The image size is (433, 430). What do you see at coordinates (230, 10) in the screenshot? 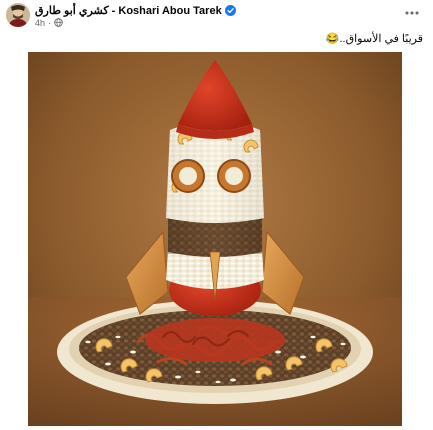
I see `verified-badge-icon` at bounding box center [230, 10].